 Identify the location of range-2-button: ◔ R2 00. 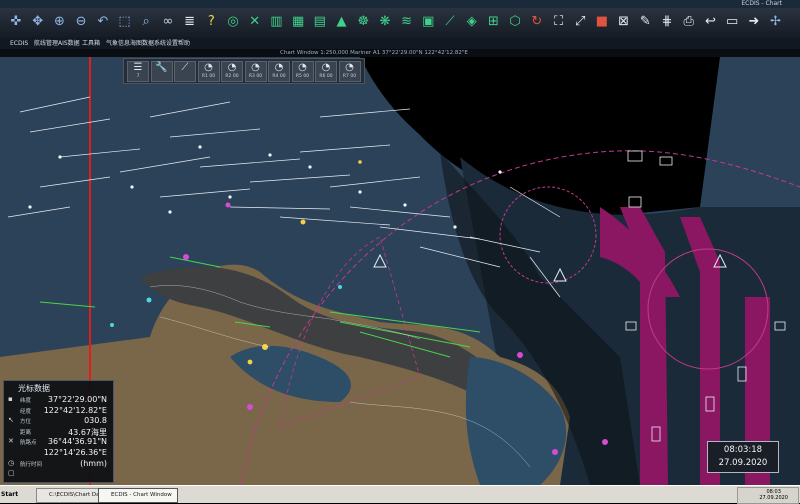
(232, 71).